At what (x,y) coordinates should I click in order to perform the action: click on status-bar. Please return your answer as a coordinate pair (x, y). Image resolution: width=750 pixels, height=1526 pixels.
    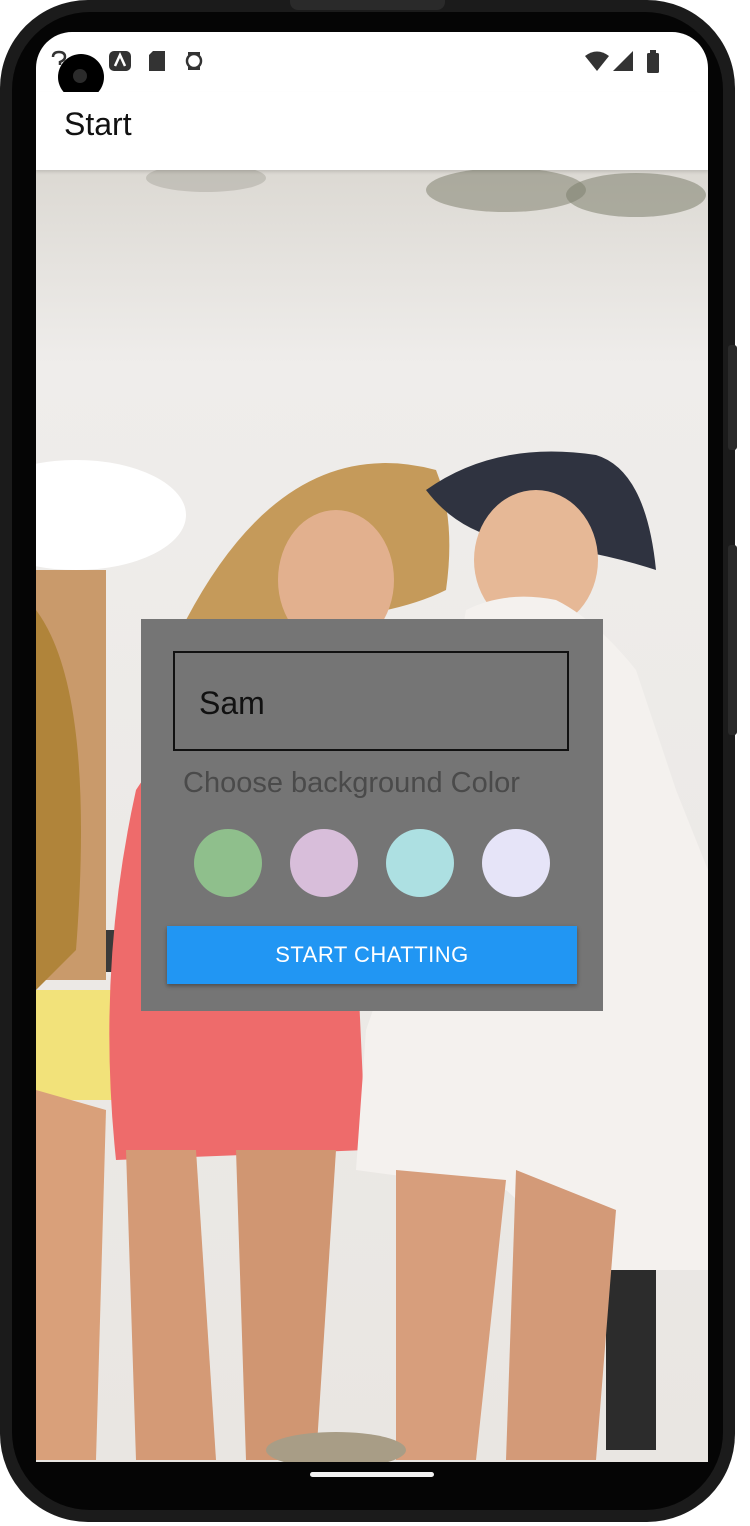
    Looking at the image, I should click on (372, 62).